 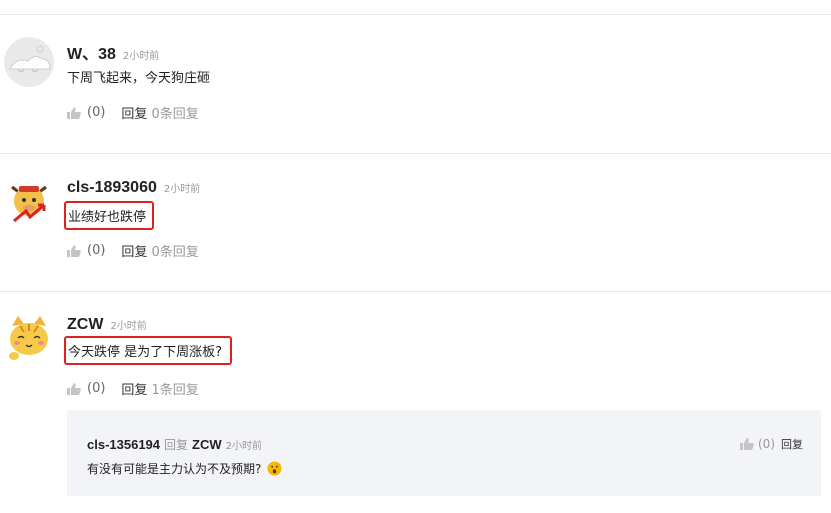 I want to click on reply-content: 有没有可能是主力认为不及预期?, so click(x=174, y=469).